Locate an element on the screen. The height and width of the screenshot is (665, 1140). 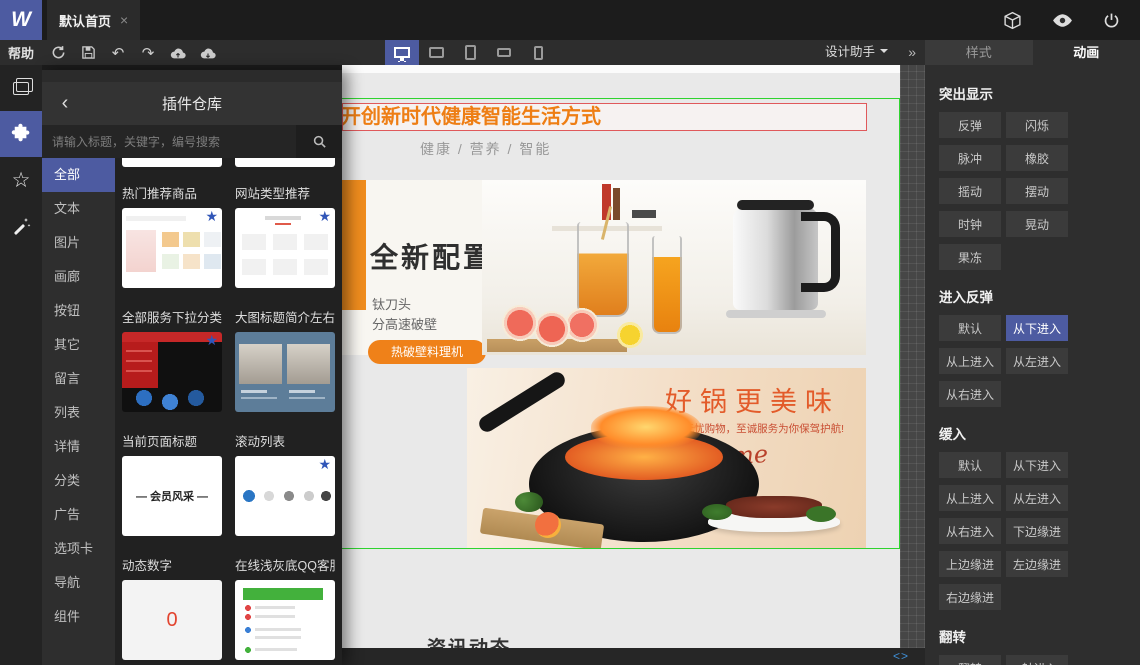
anim-option-button: x轴进入 is located at coordinates (1037, 660).